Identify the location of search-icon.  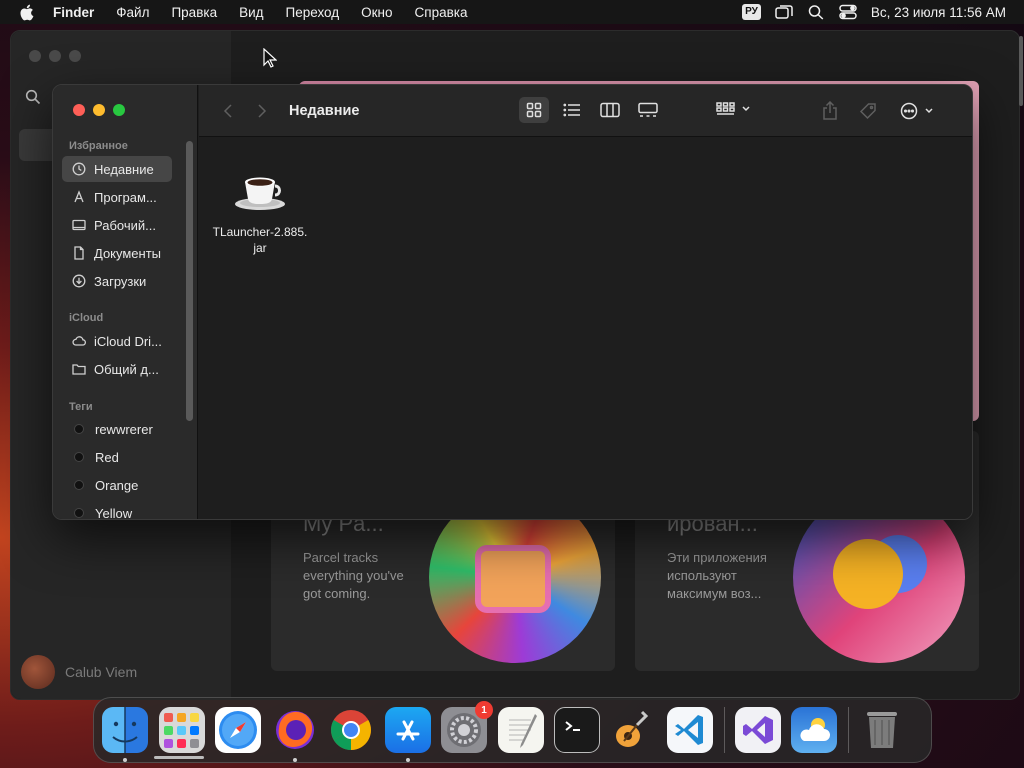
(33, 97).